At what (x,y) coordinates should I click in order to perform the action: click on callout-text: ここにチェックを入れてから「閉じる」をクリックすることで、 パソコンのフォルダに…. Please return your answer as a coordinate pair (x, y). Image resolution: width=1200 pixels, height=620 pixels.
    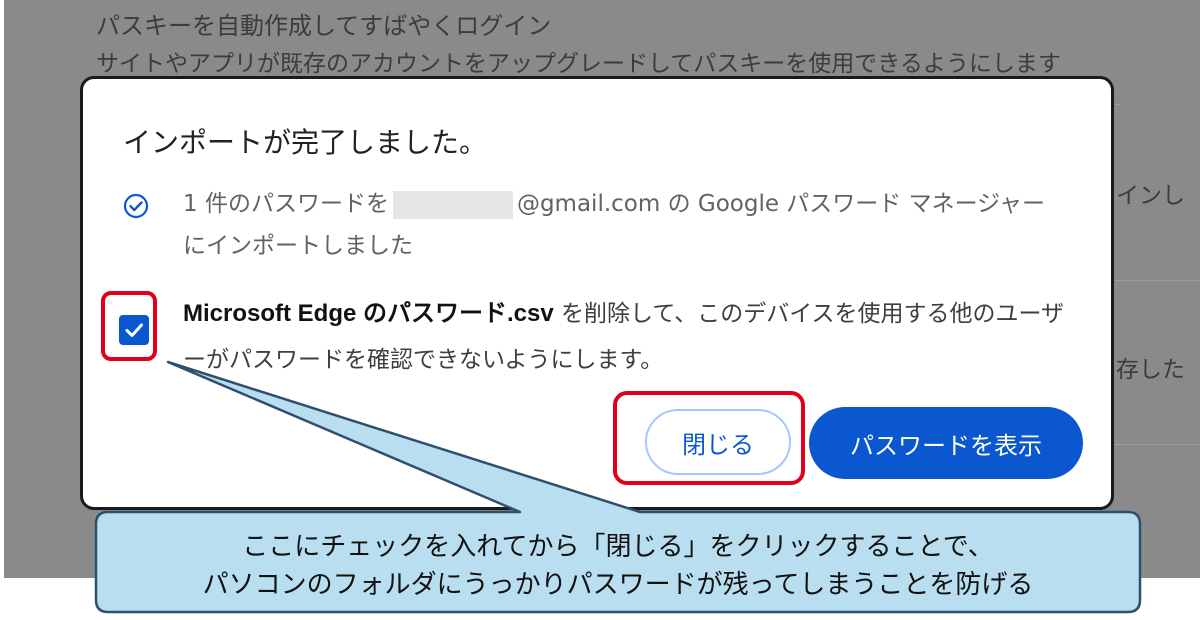
    Looking at the image, I should click on (618, 566).